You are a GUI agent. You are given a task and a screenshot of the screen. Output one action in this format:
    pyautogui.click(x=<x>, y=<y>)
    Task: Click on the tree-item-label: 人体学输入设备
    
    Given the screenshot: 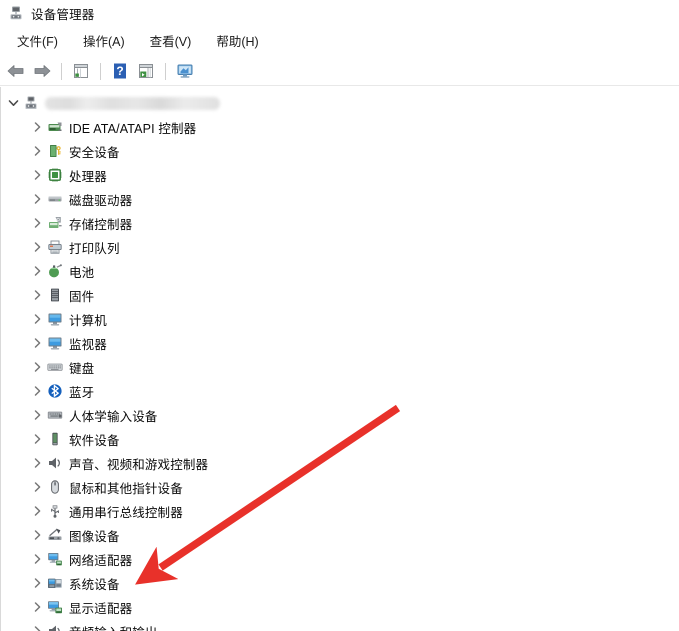 What is the action you would take?
    pyautogui.click(x=113, y=416)
    